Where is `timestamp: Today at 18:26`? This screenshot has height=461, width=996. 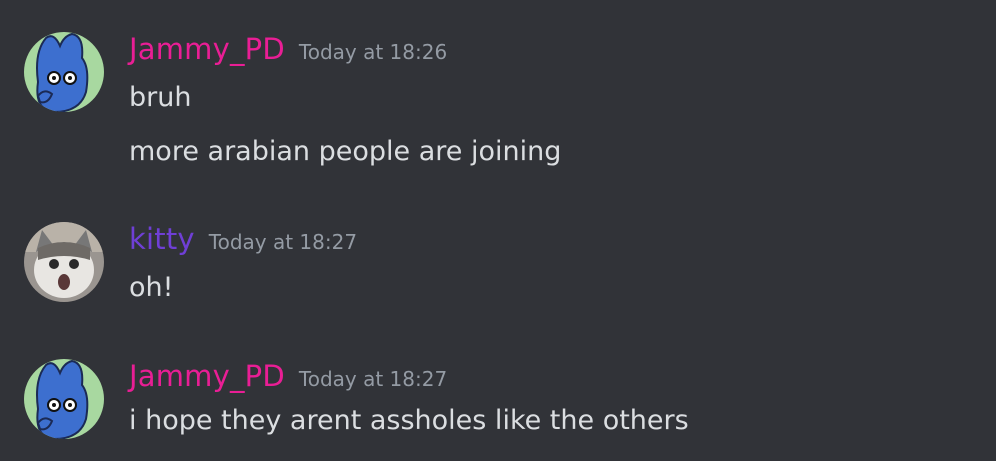 timestamp: Today at 18:26 is located at coordinates (373, 52).